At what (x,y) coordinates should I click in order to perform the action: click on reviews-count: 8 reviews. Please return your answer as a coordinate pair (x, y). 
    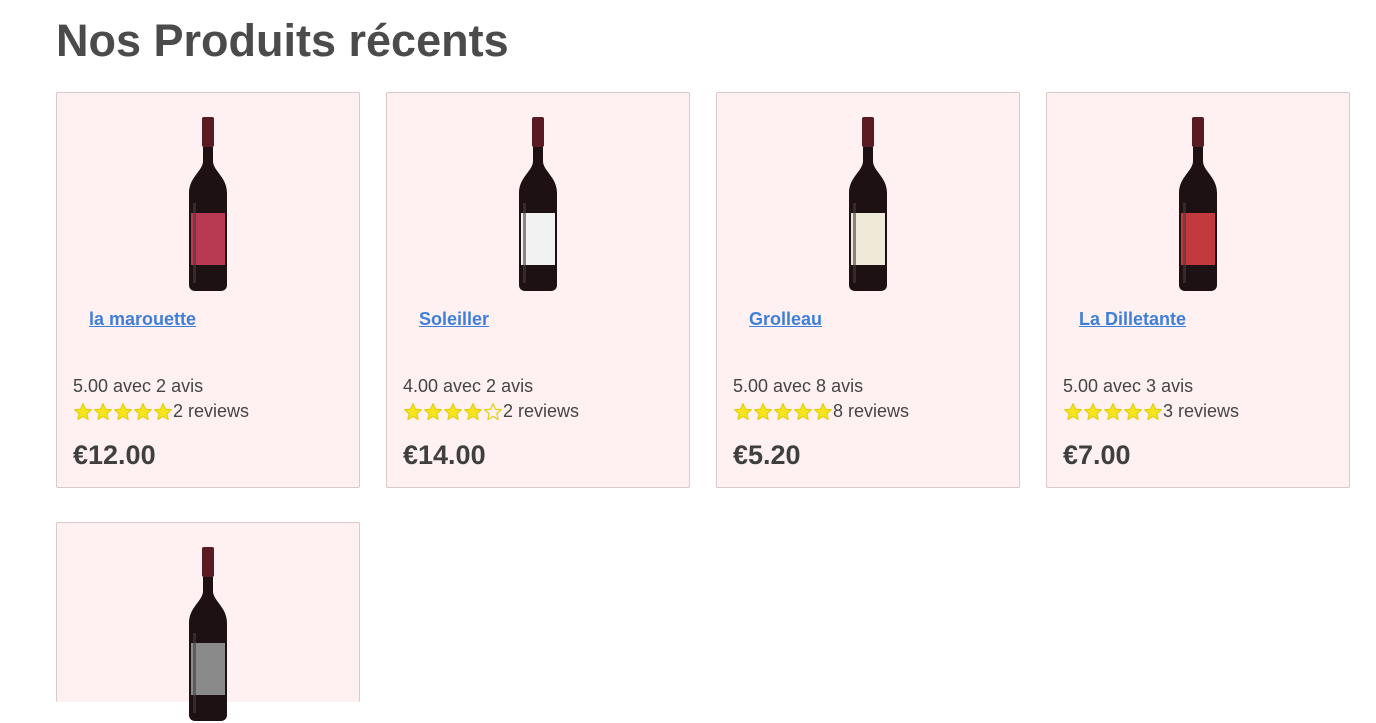
    Looking at the image, I should click on (871, 411).